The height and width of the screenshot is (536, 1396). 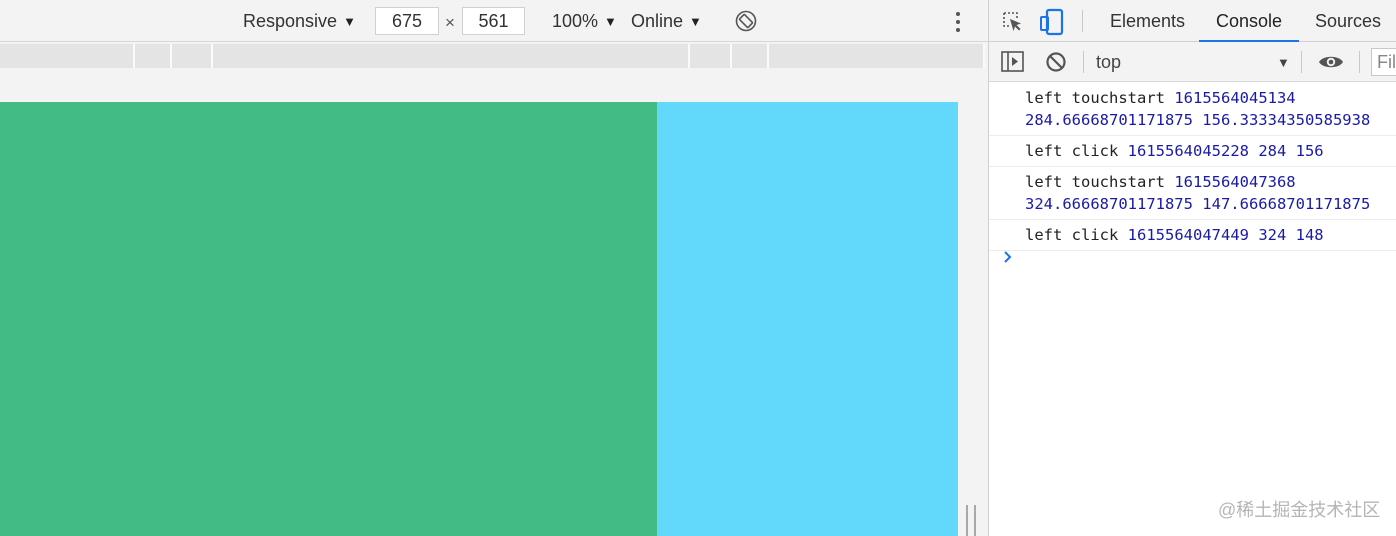 I want to click on tab-label: Sources, so click(x=1348, y=20).